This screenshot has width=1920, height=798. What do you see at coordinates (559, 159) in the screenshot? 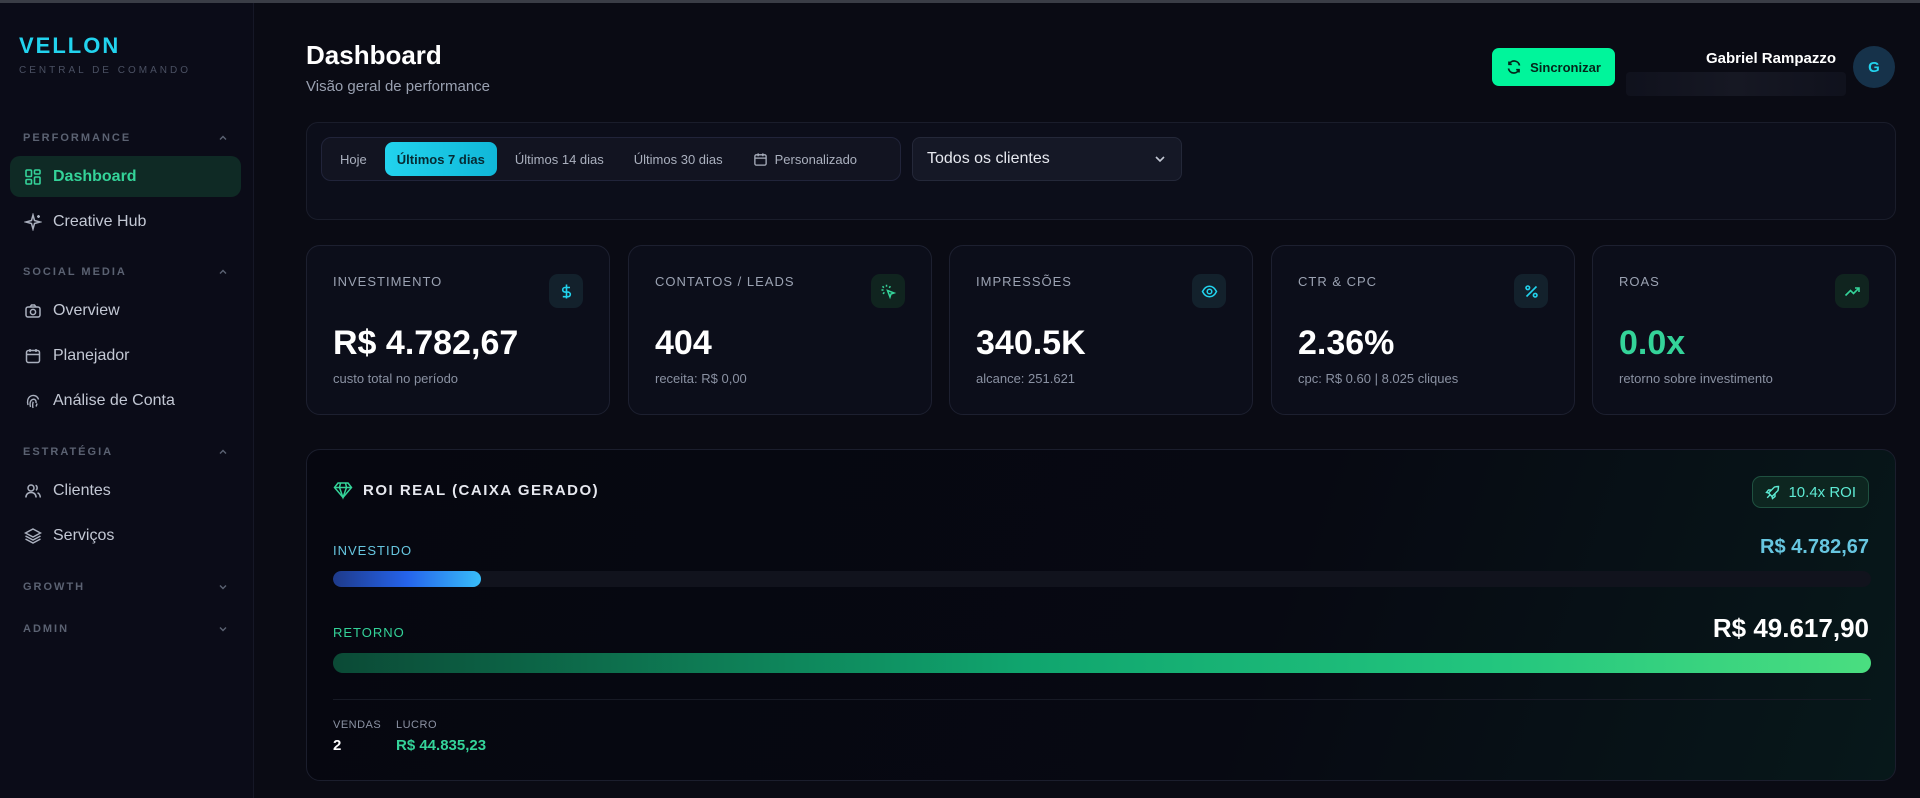
I see `range-14-days-button: Últimos 14 dias` at bounding box center [559, 159].